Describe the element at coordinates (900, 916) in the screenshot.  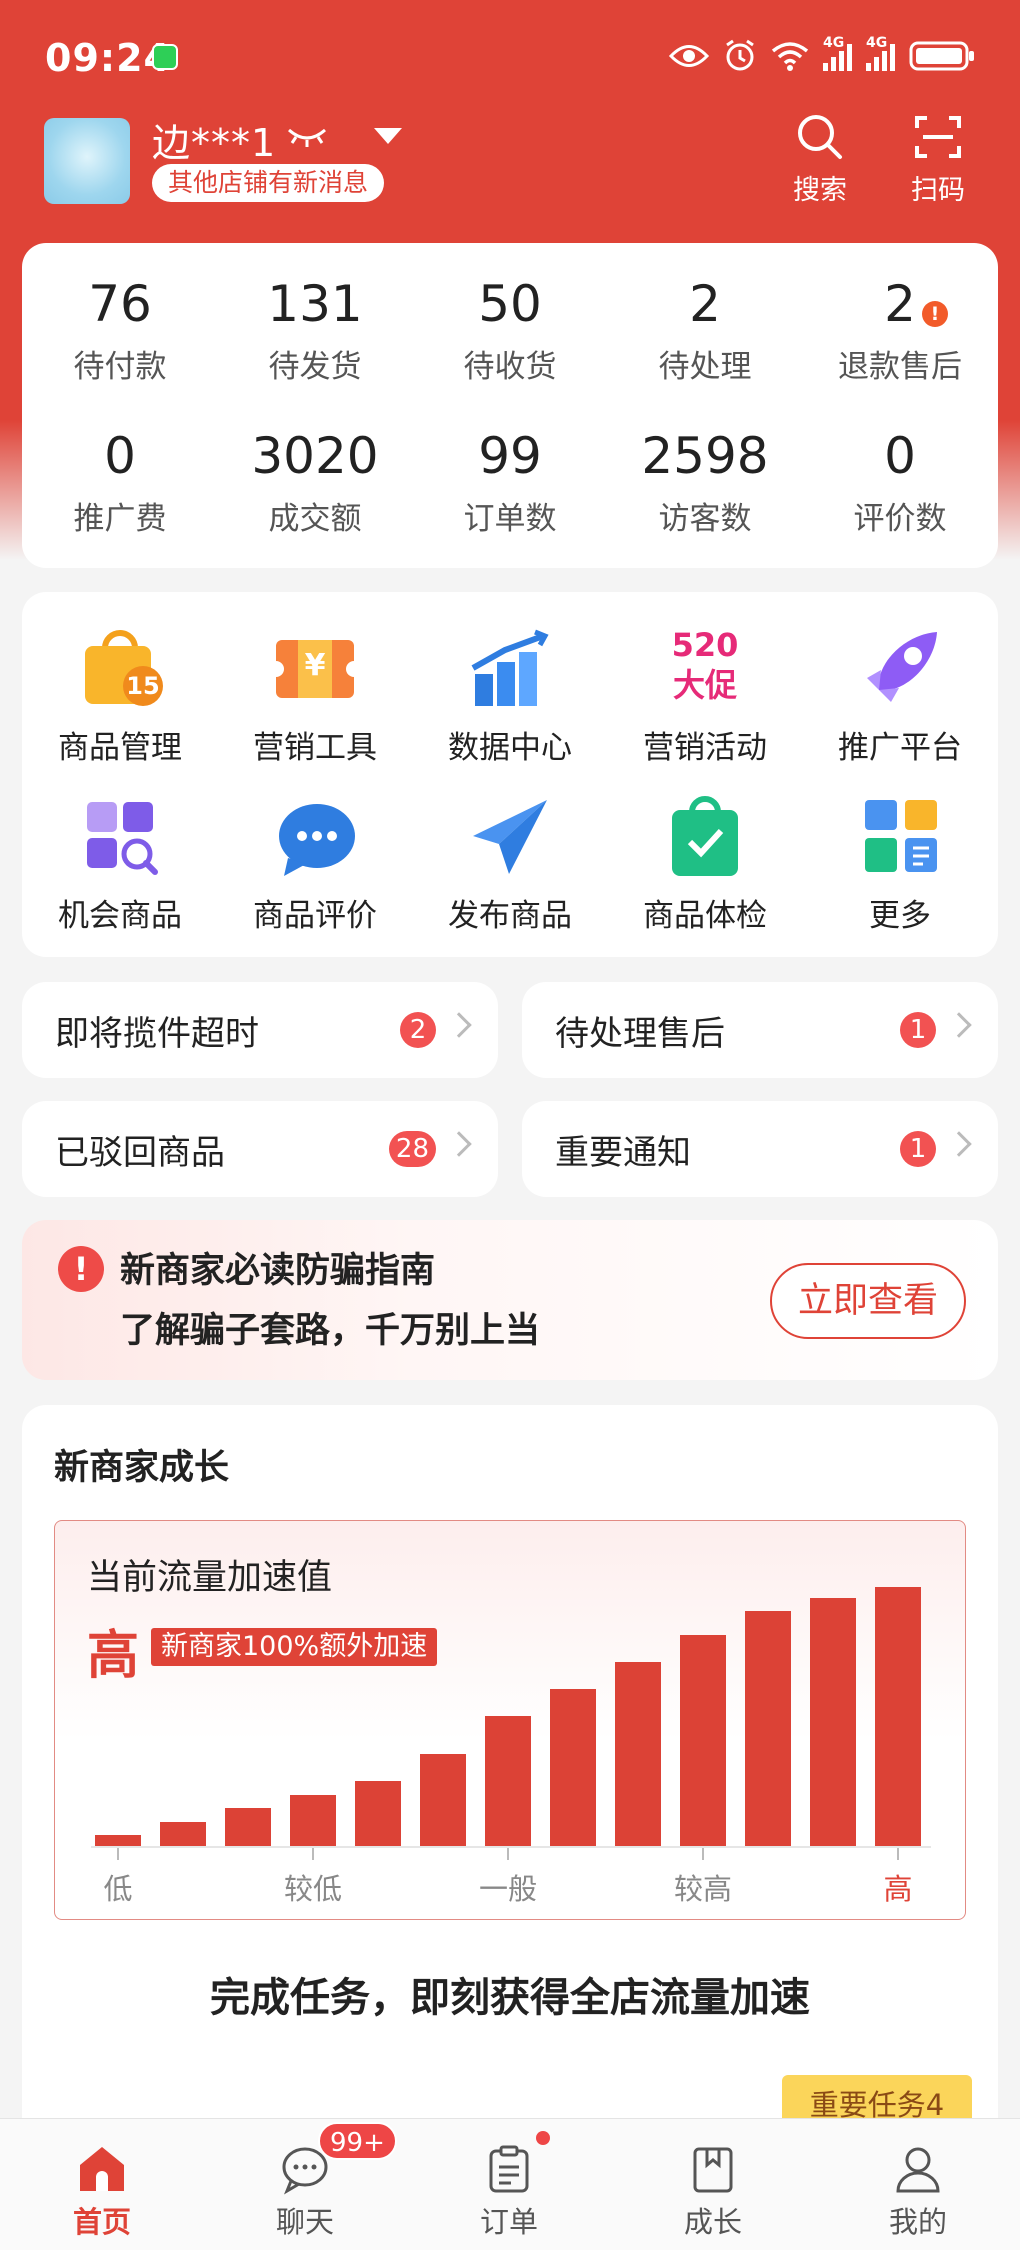
I see `tool-label: 更多` at that location.